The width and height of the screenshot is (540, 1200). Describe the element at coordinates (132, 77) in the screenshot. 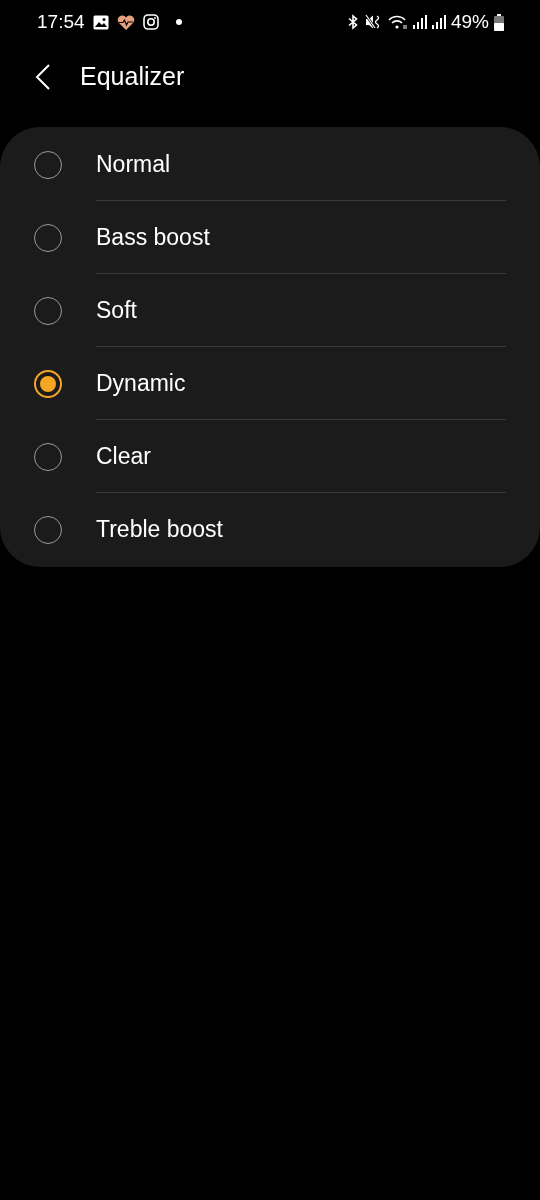

I see `page-title: Equalizer` at that location.